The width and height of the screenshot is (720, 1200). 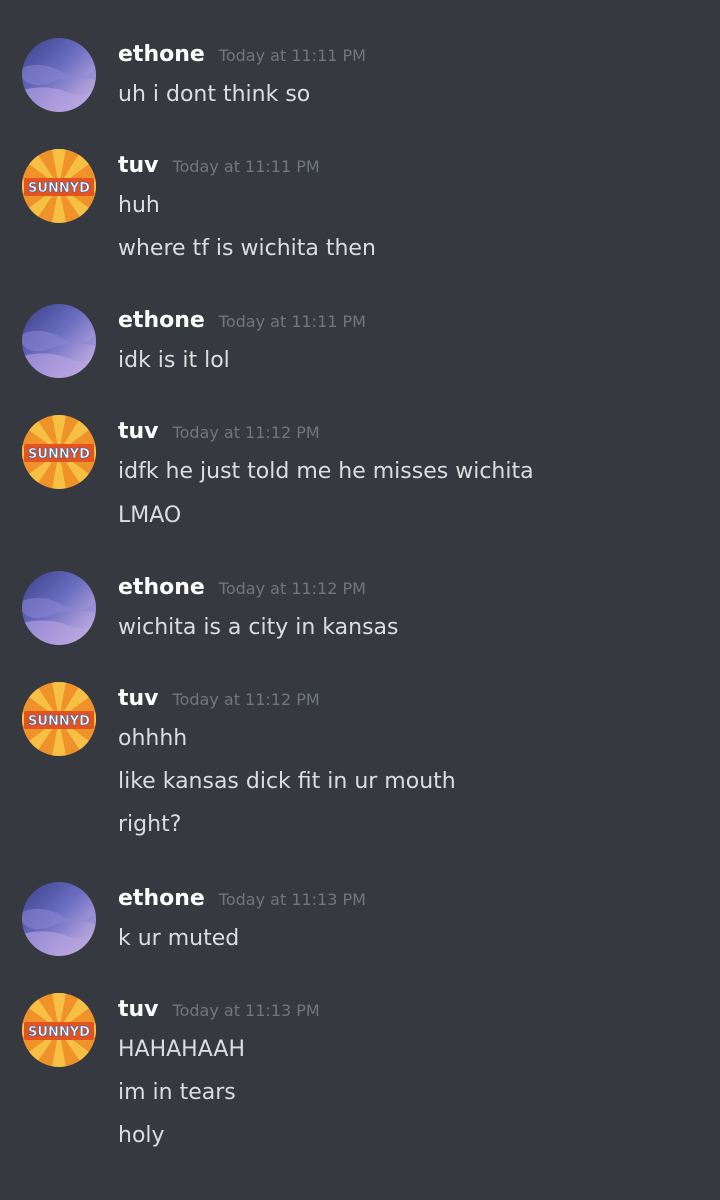 What do you see at coordinates (150, 515) in the screenshot?
I see `message-text: LMAO` at bounding box center [150, 515].